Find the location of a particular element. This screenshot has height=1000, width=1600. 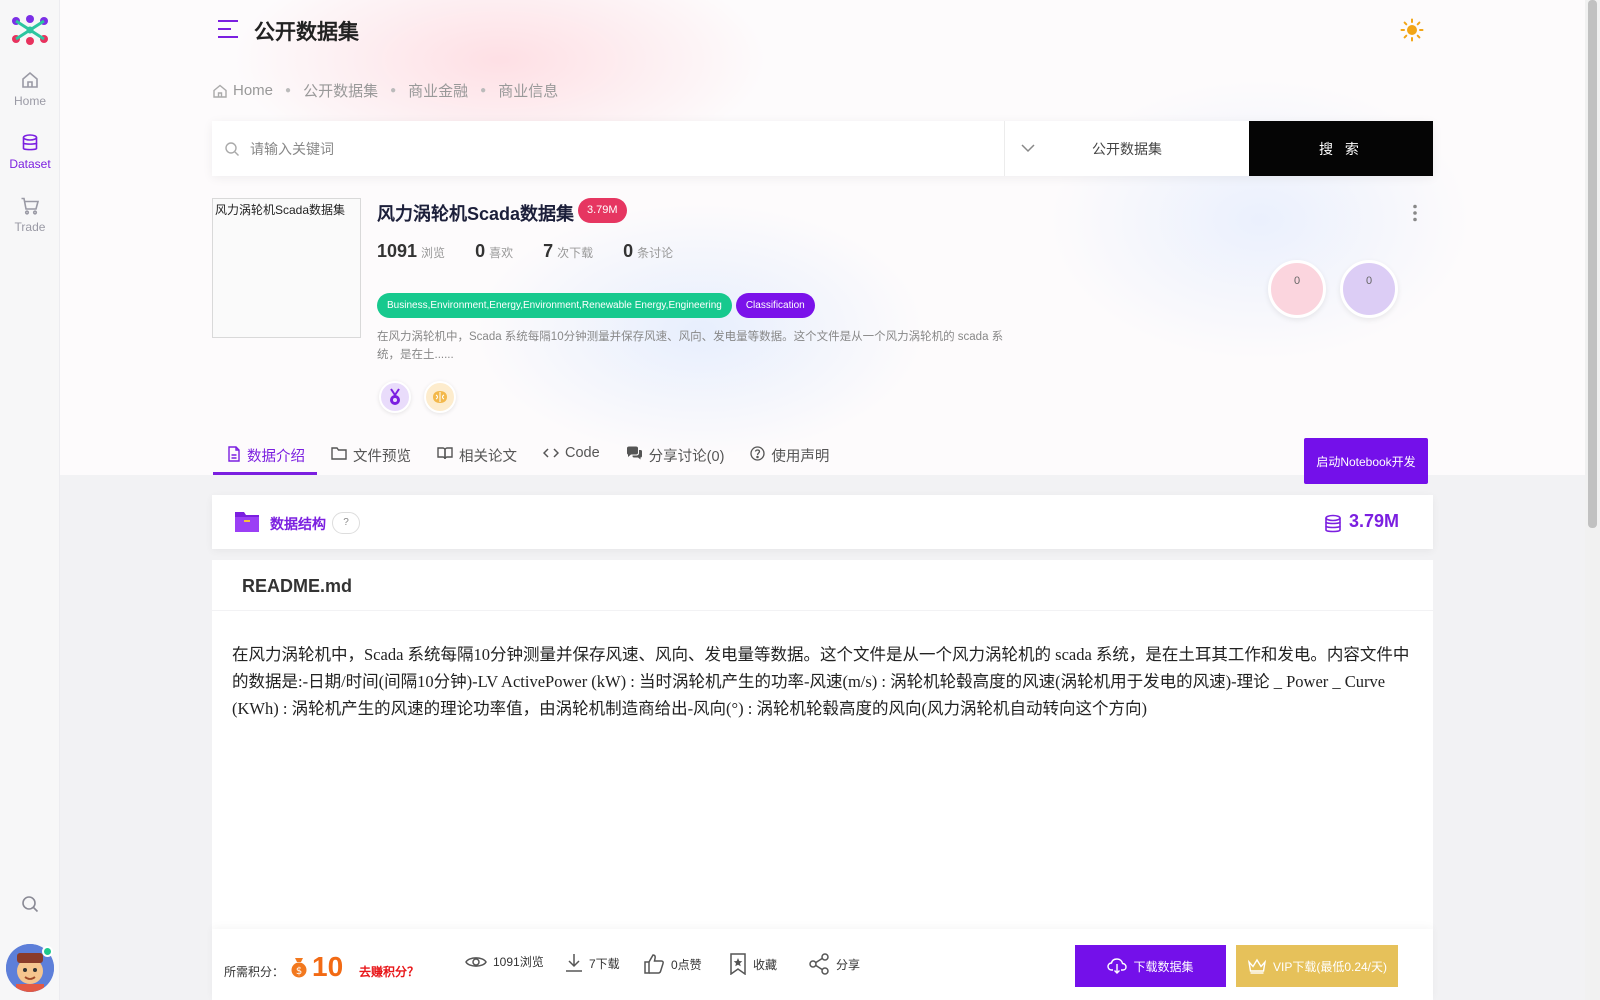

tab-file-preview: 文件预览 is located at coordinates (370, 455).